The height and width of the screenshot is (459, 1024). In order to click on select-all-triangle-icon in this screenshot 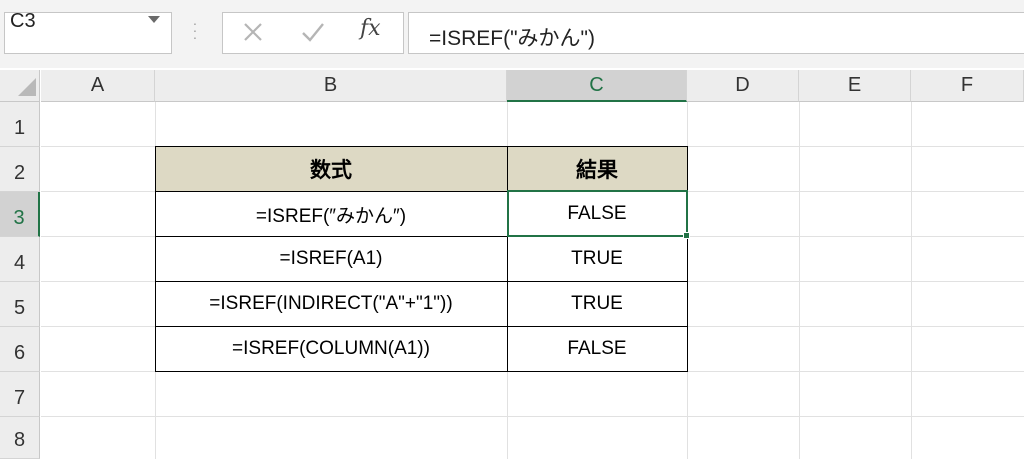, I will do `click(27, 87)`.